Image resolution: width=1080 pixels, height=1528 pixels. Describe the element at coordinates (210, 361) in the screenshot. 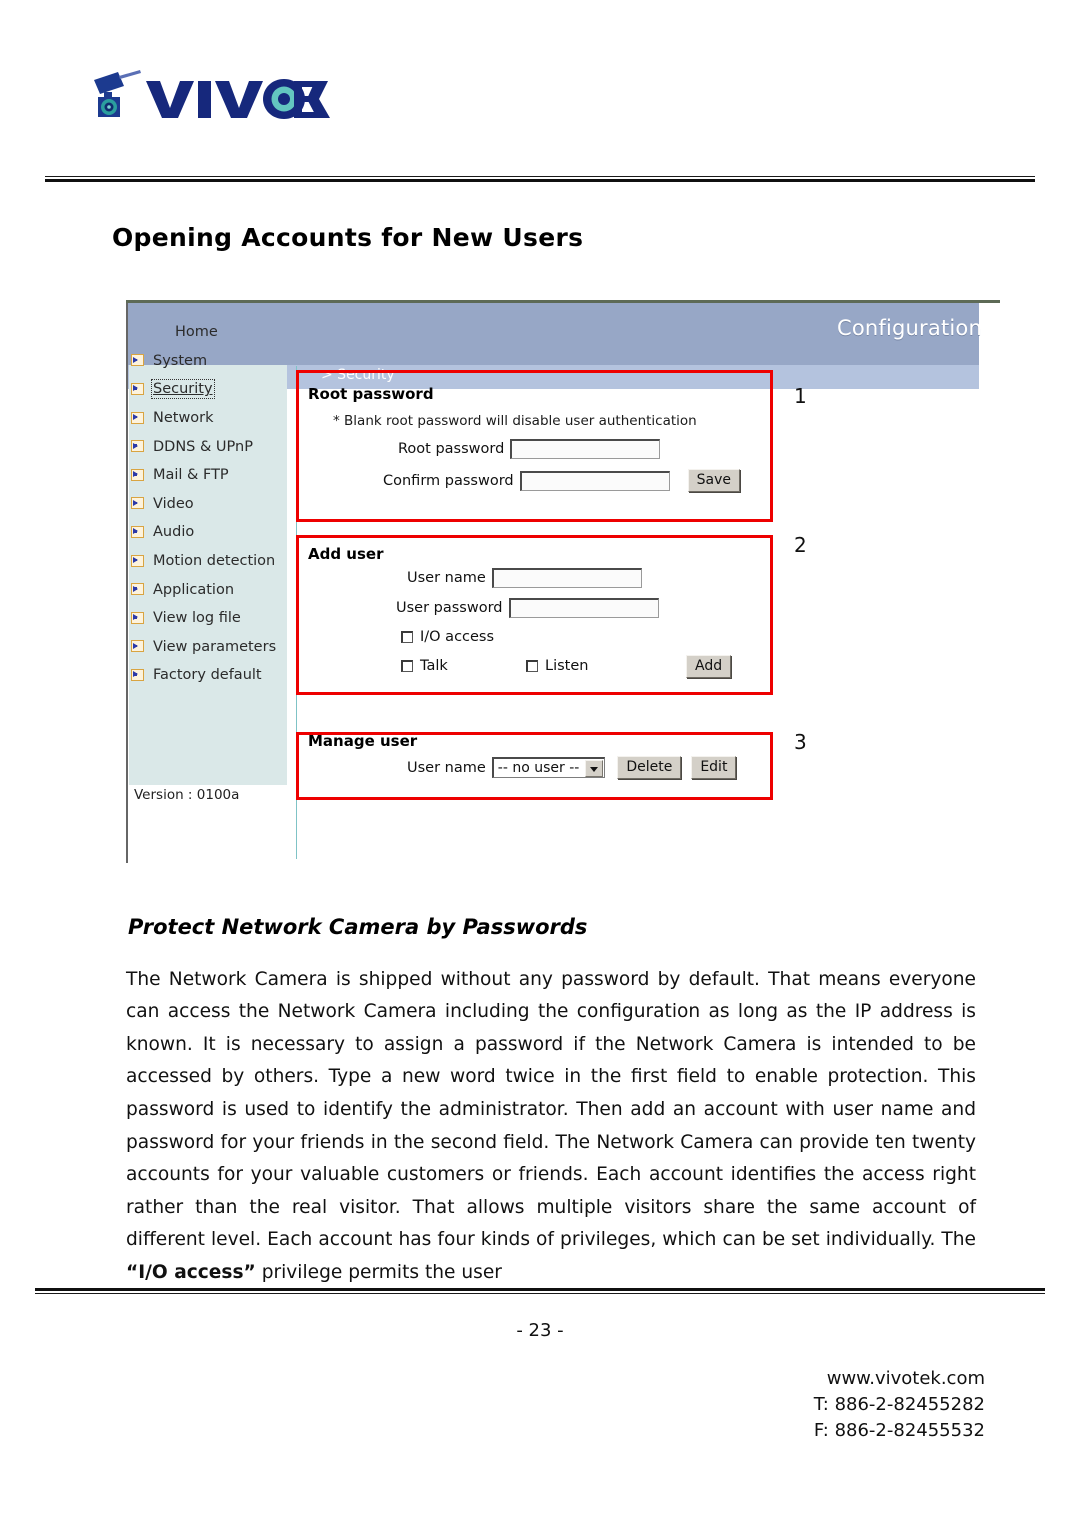

I see `sidebar-item-system: System` at that location.